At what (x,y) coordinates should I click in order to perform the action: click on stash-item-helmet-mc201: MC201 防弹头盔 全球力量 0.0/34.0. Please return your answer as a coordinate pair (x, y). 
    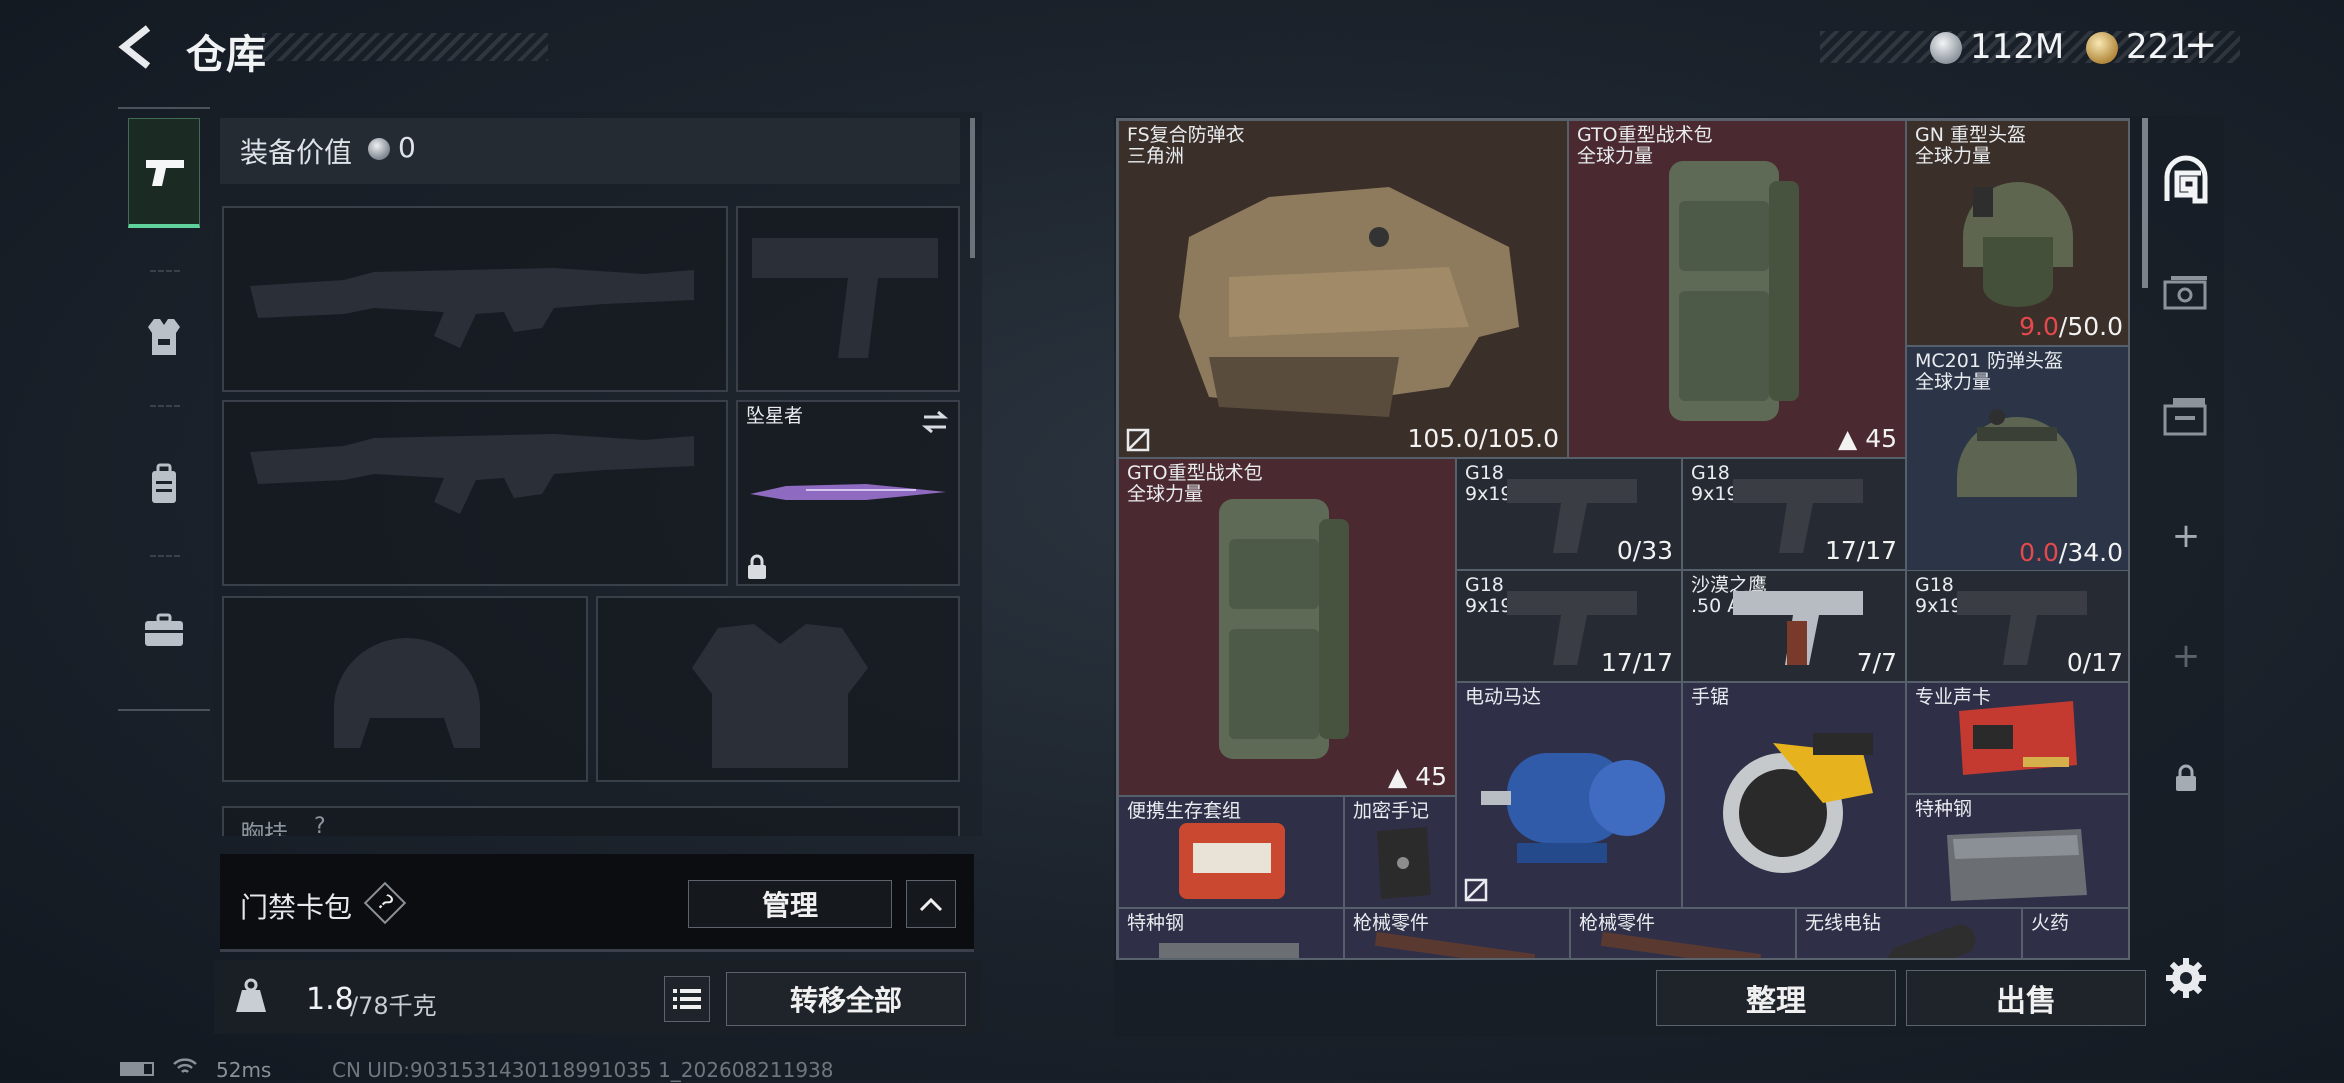
    Looking at the image, I should click on (2017, 459).